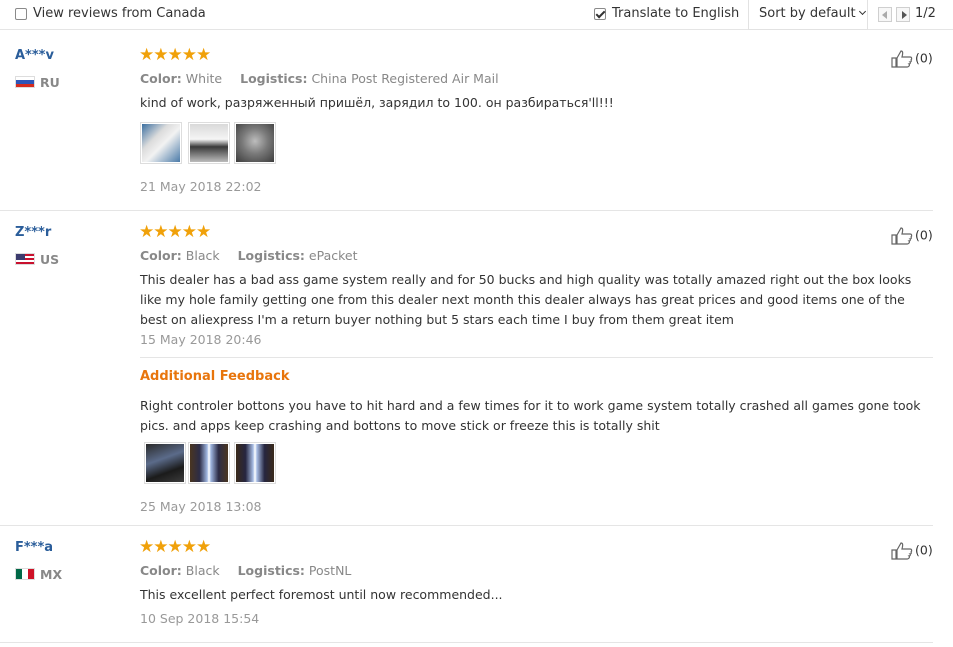 The image size is (953, 647). I want to click on additional-feedback-date: 25 May 2018 13:08, so click(201, 506).